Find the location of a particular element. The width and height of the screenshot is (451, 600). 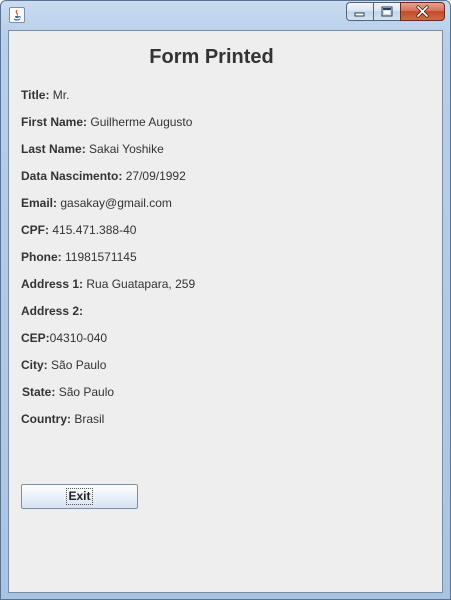

field-label: Address 2: is located at coordinates (52, 311).